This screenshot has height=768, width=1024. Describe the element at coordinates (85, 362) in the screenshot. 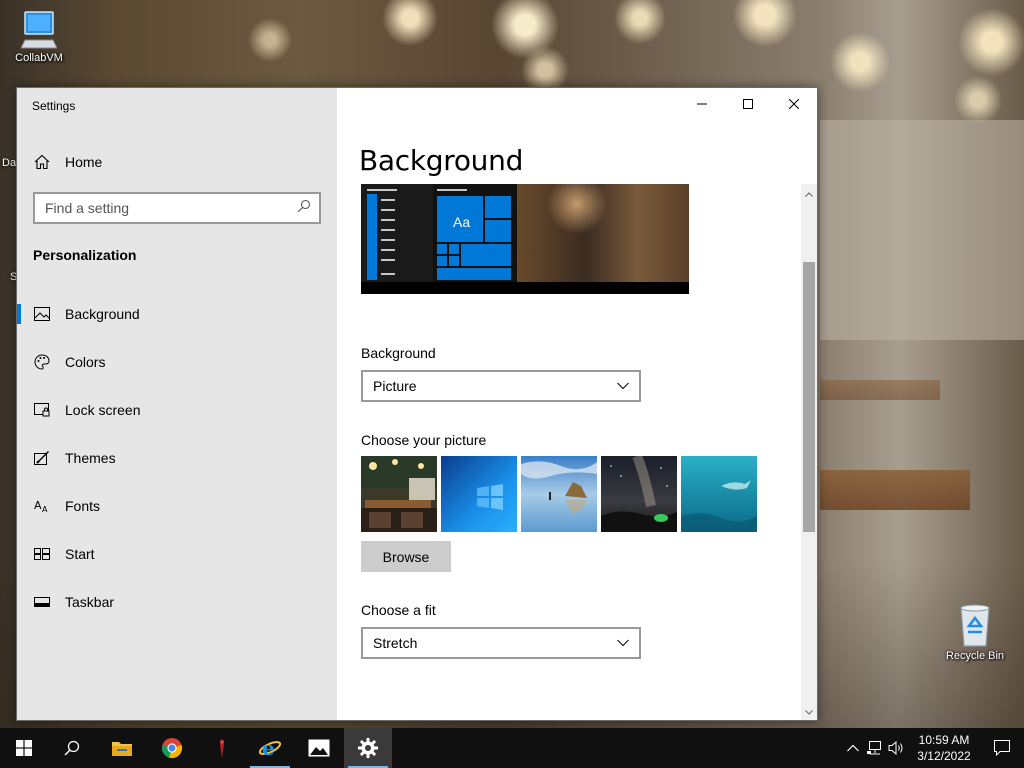

I see `sidebar-item-label: Colors` at that location.